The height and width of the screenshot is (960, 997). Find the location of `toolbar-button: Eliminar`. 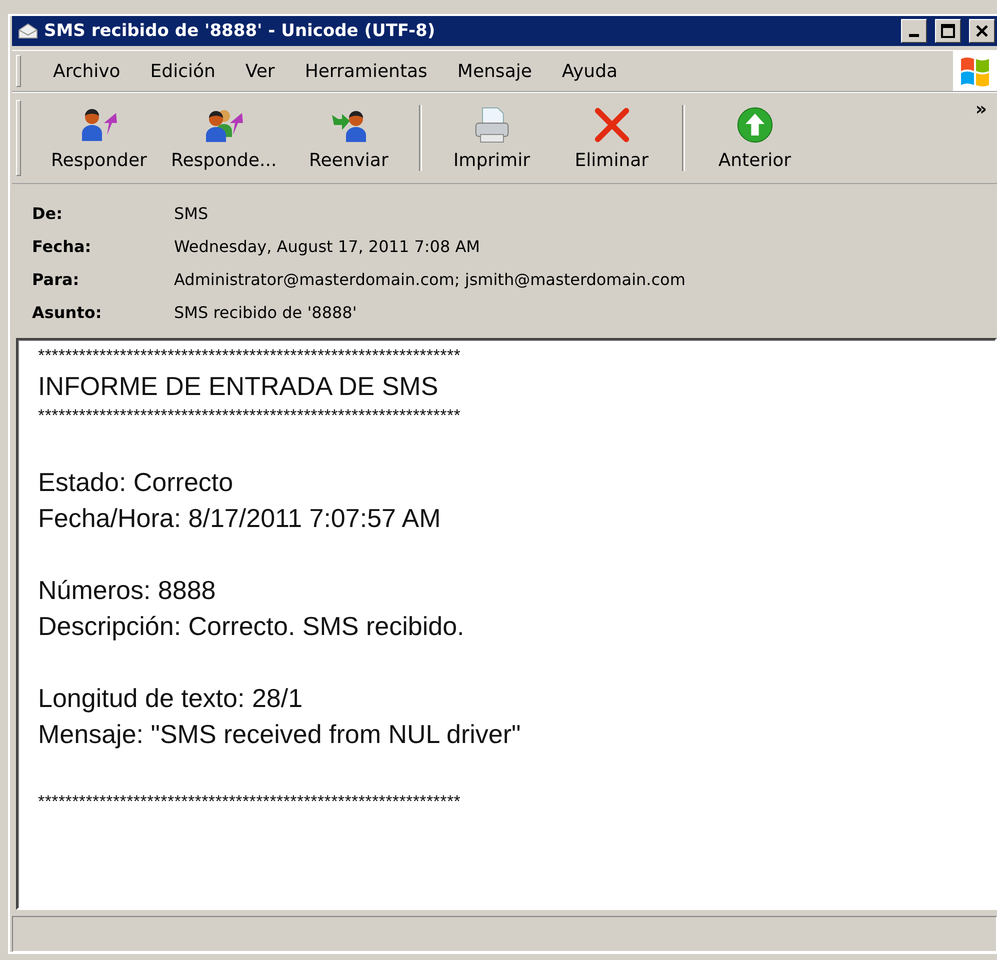

toolbar-button: Eliminar is located at coordinates (612, 138).